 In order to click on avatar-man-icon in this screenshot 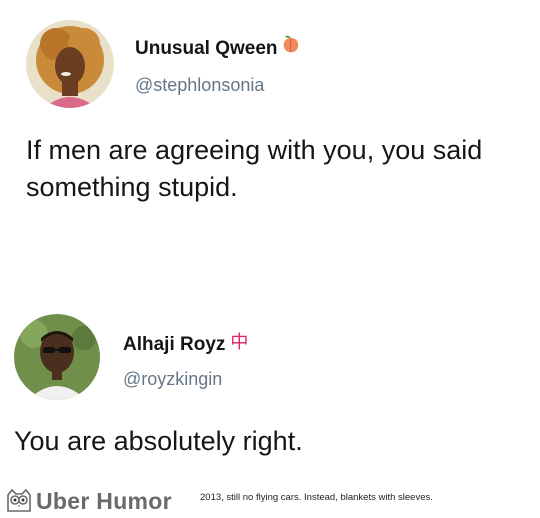, I will do `click(57, 357)`.